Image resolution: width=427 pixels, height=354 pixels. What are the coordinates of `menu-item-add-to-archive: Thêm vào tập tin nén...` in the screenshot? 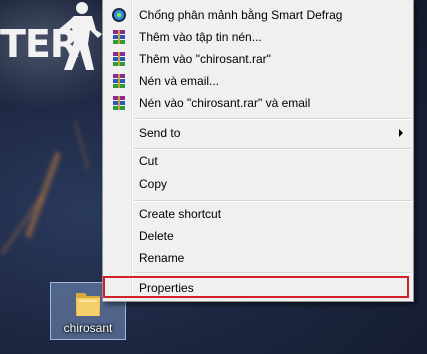 It's located at (258, 37).